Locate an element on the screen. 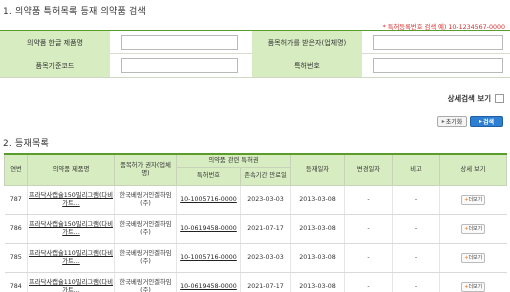  standard-code-label: 품목기준코드 is located at coordinates (55, 65).